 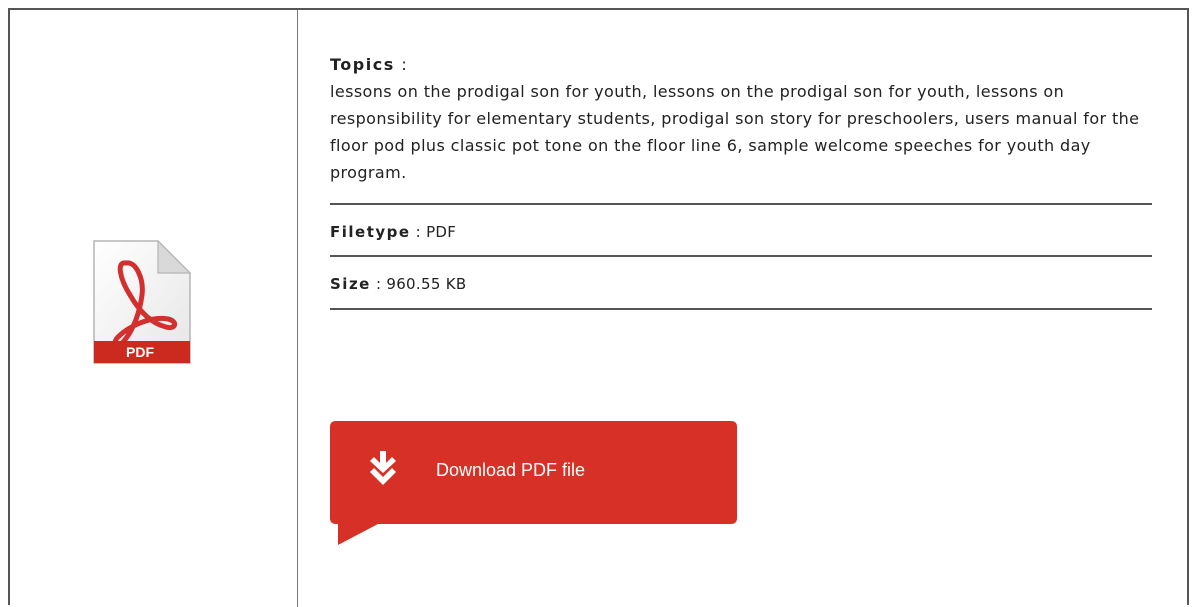 What do you see at coordinates (370, 232) in the screenshot?
I see `filetype-label: Filetype` at bounding box center [370, 232].